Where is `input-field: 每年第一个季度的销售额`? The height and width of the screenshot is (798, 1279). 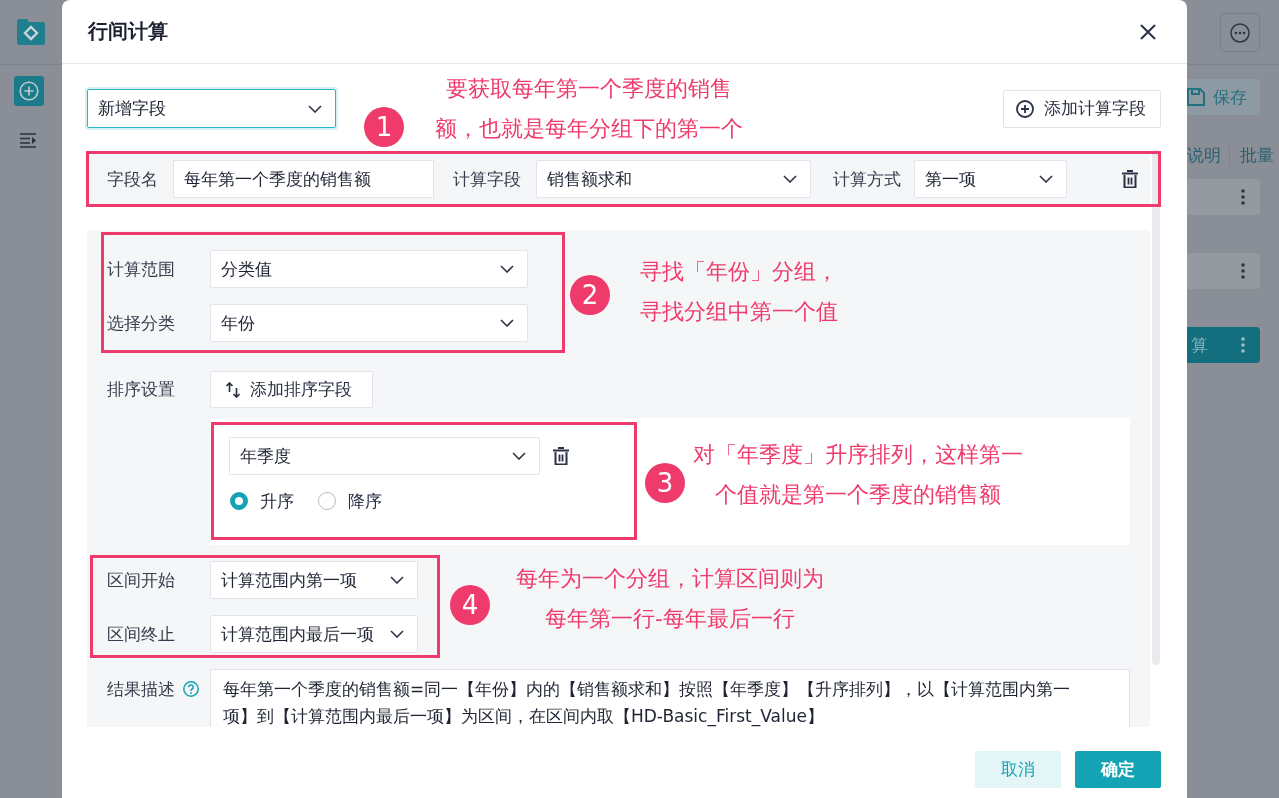 input-field: 每年第一个季度的销售额 is located at coordinates (303, 179).